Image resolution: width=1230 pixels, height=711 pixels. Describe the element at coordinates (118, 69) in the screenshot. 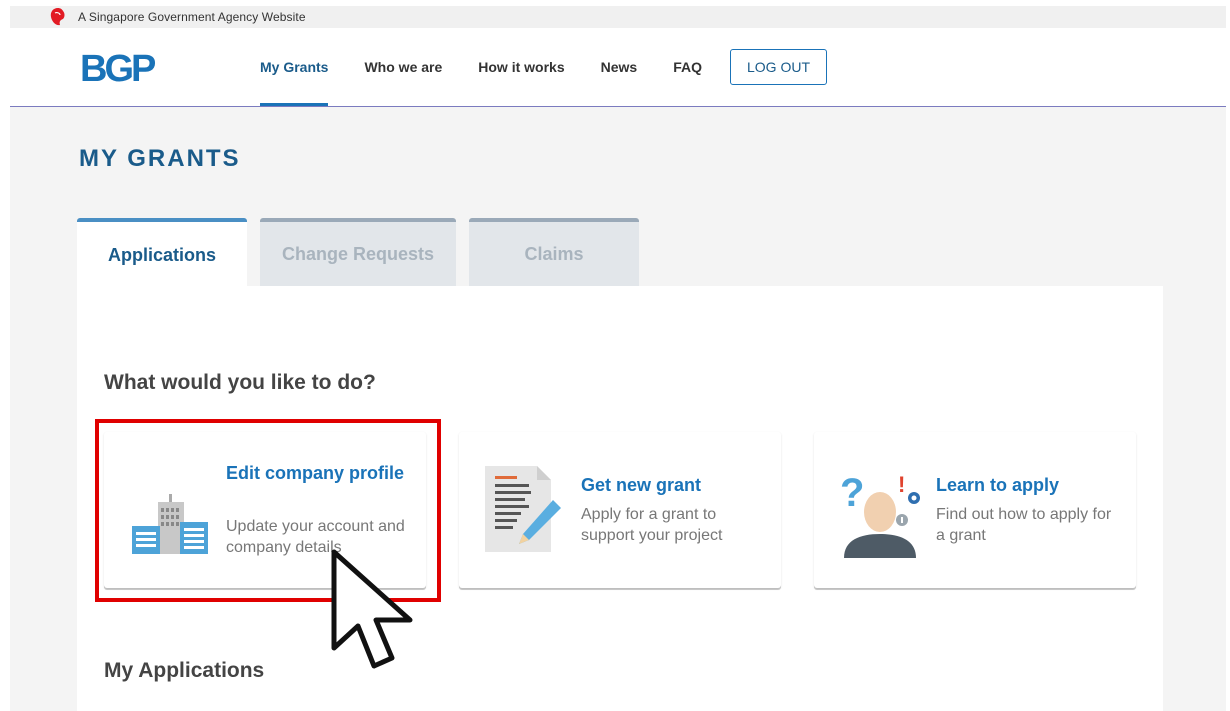

I see `bgp-logo: BGP` at that location.